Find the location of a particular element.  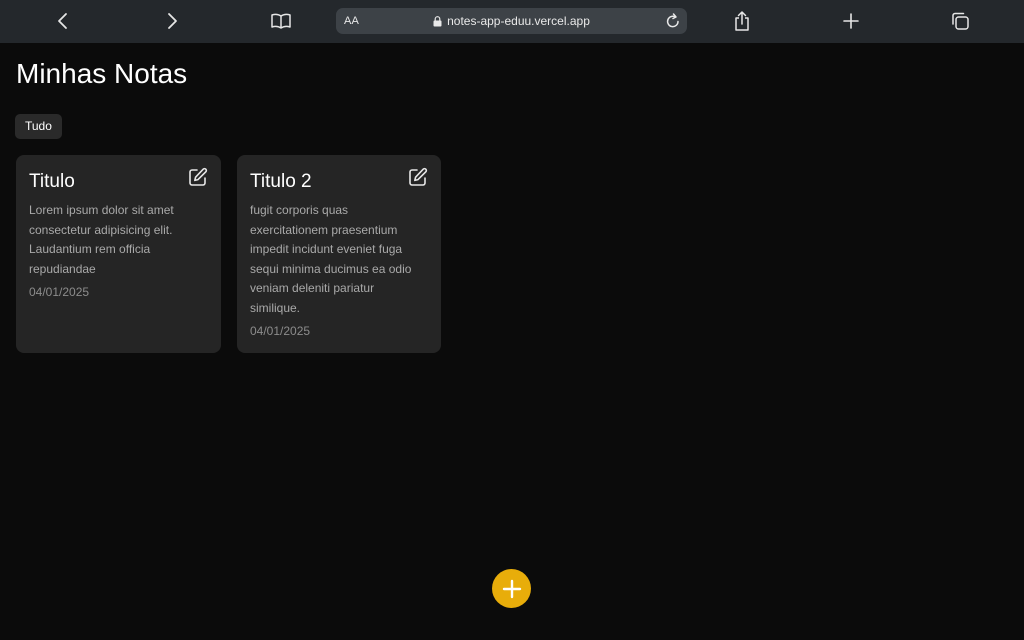

book-icon is located at coordinates (281, 21).